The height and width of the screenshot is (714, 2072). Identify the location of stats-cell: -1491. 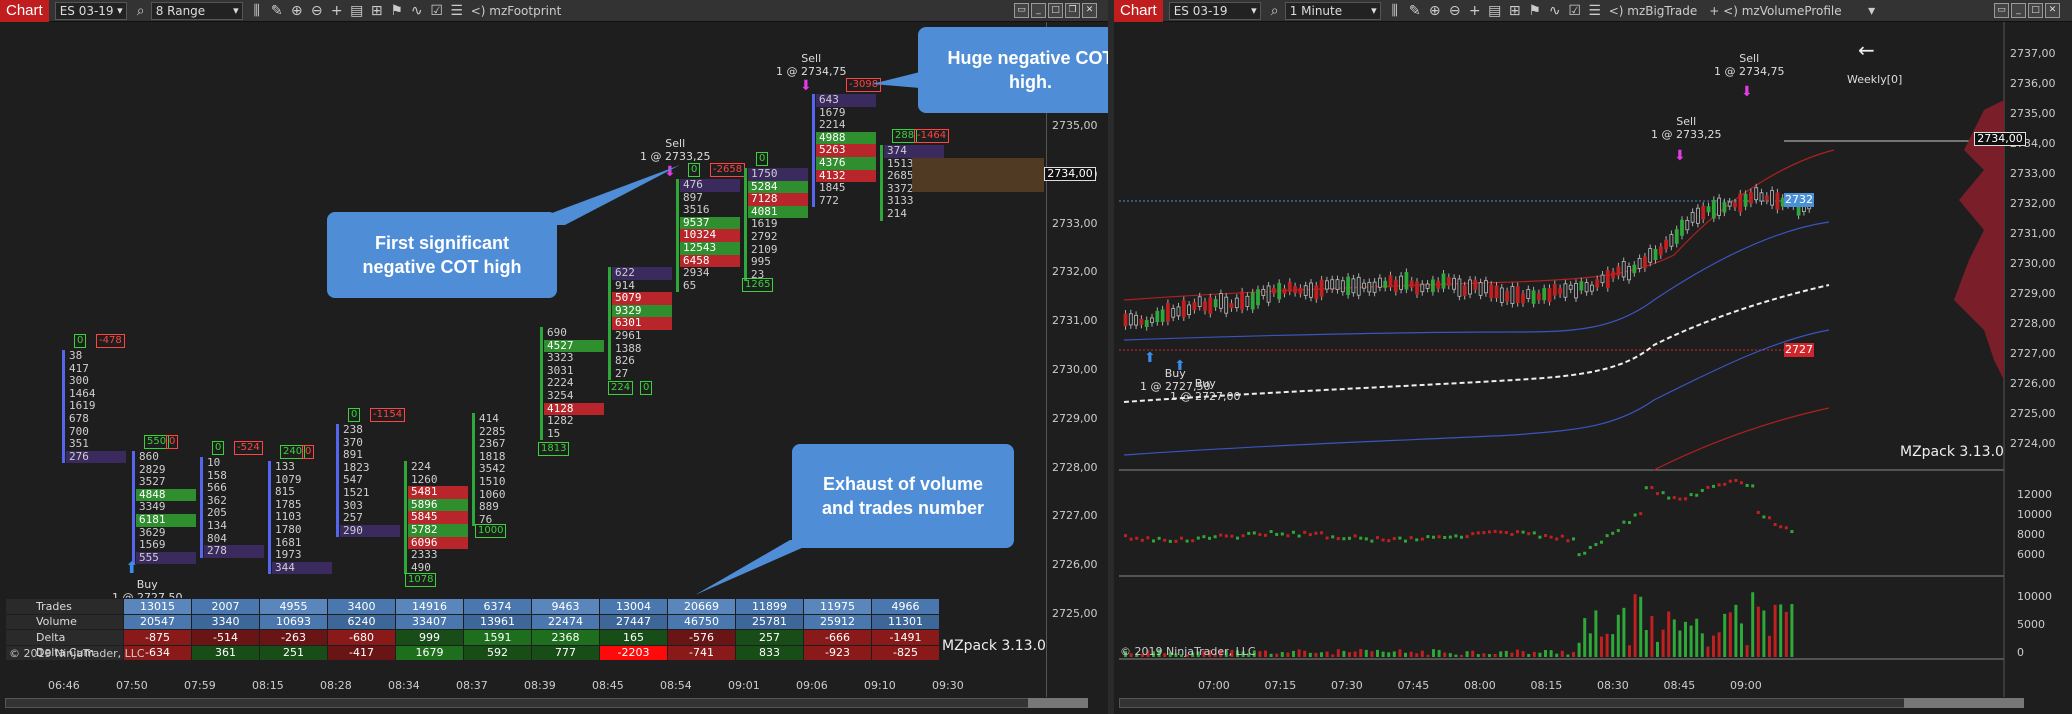
(905, 637).